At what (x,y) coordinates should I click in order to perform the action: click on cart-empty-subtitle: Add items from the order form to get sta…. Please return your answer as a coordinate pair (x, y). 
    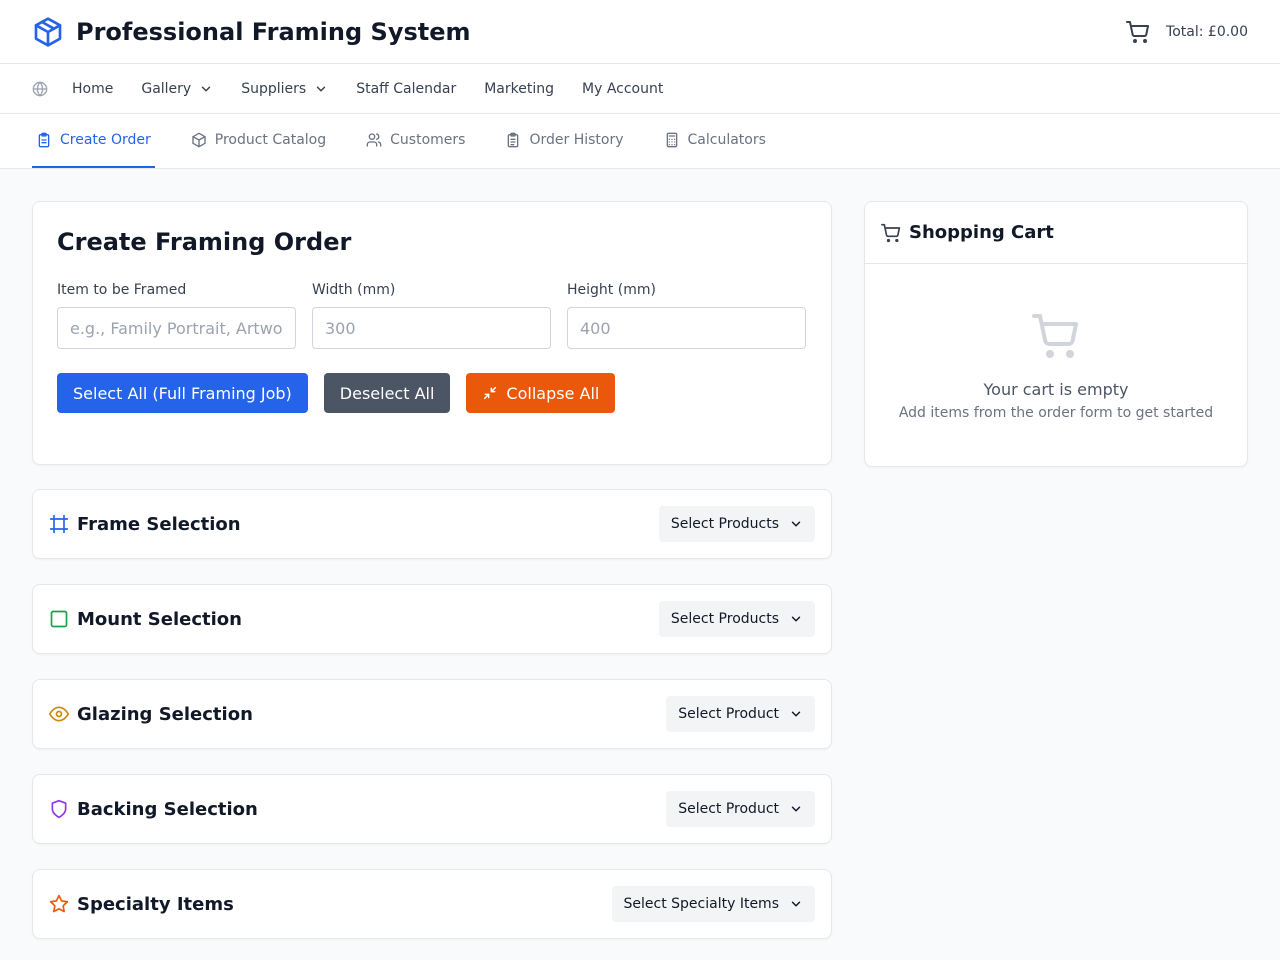
    Looking at the image, I should click on (1056, 413).